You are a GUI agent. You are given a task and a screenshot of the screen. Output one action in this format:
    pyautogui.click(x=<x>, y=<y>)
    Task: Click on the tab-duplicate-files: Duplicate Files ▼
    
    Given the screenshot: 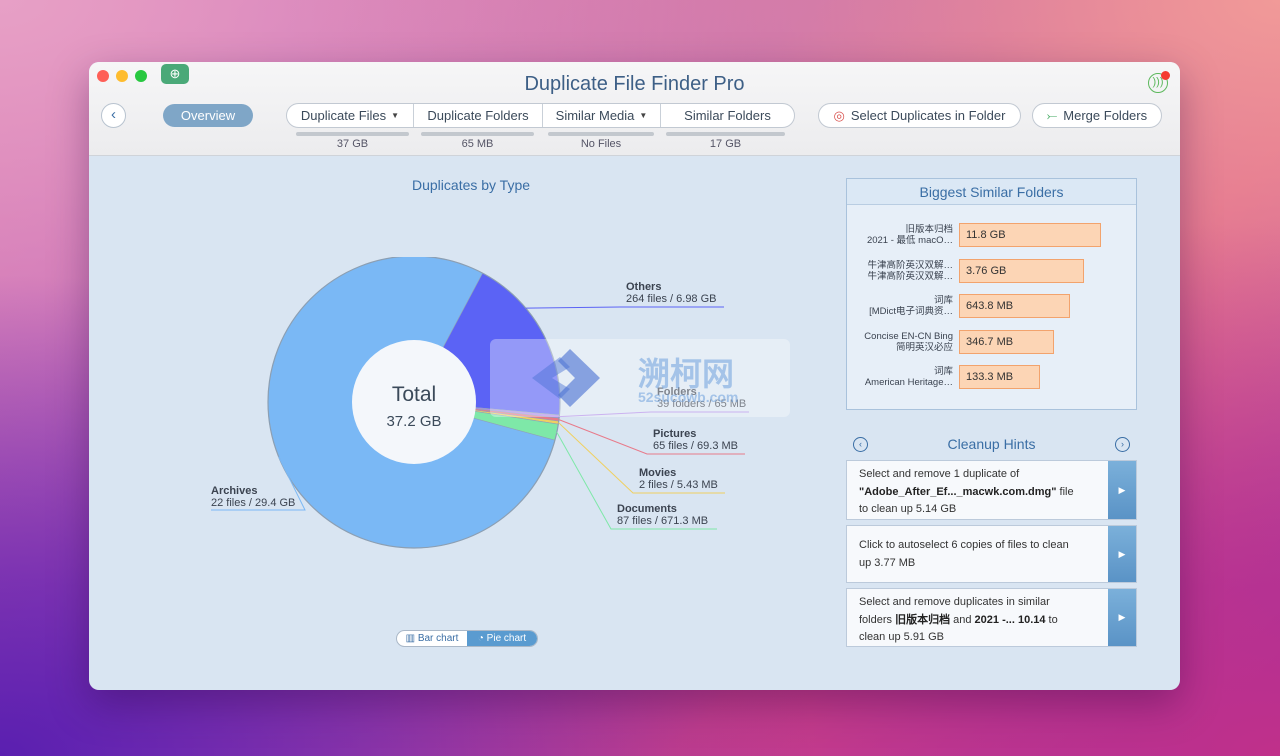 What is the action you would take?
    pyautogui.click(x=350, y=115)
    